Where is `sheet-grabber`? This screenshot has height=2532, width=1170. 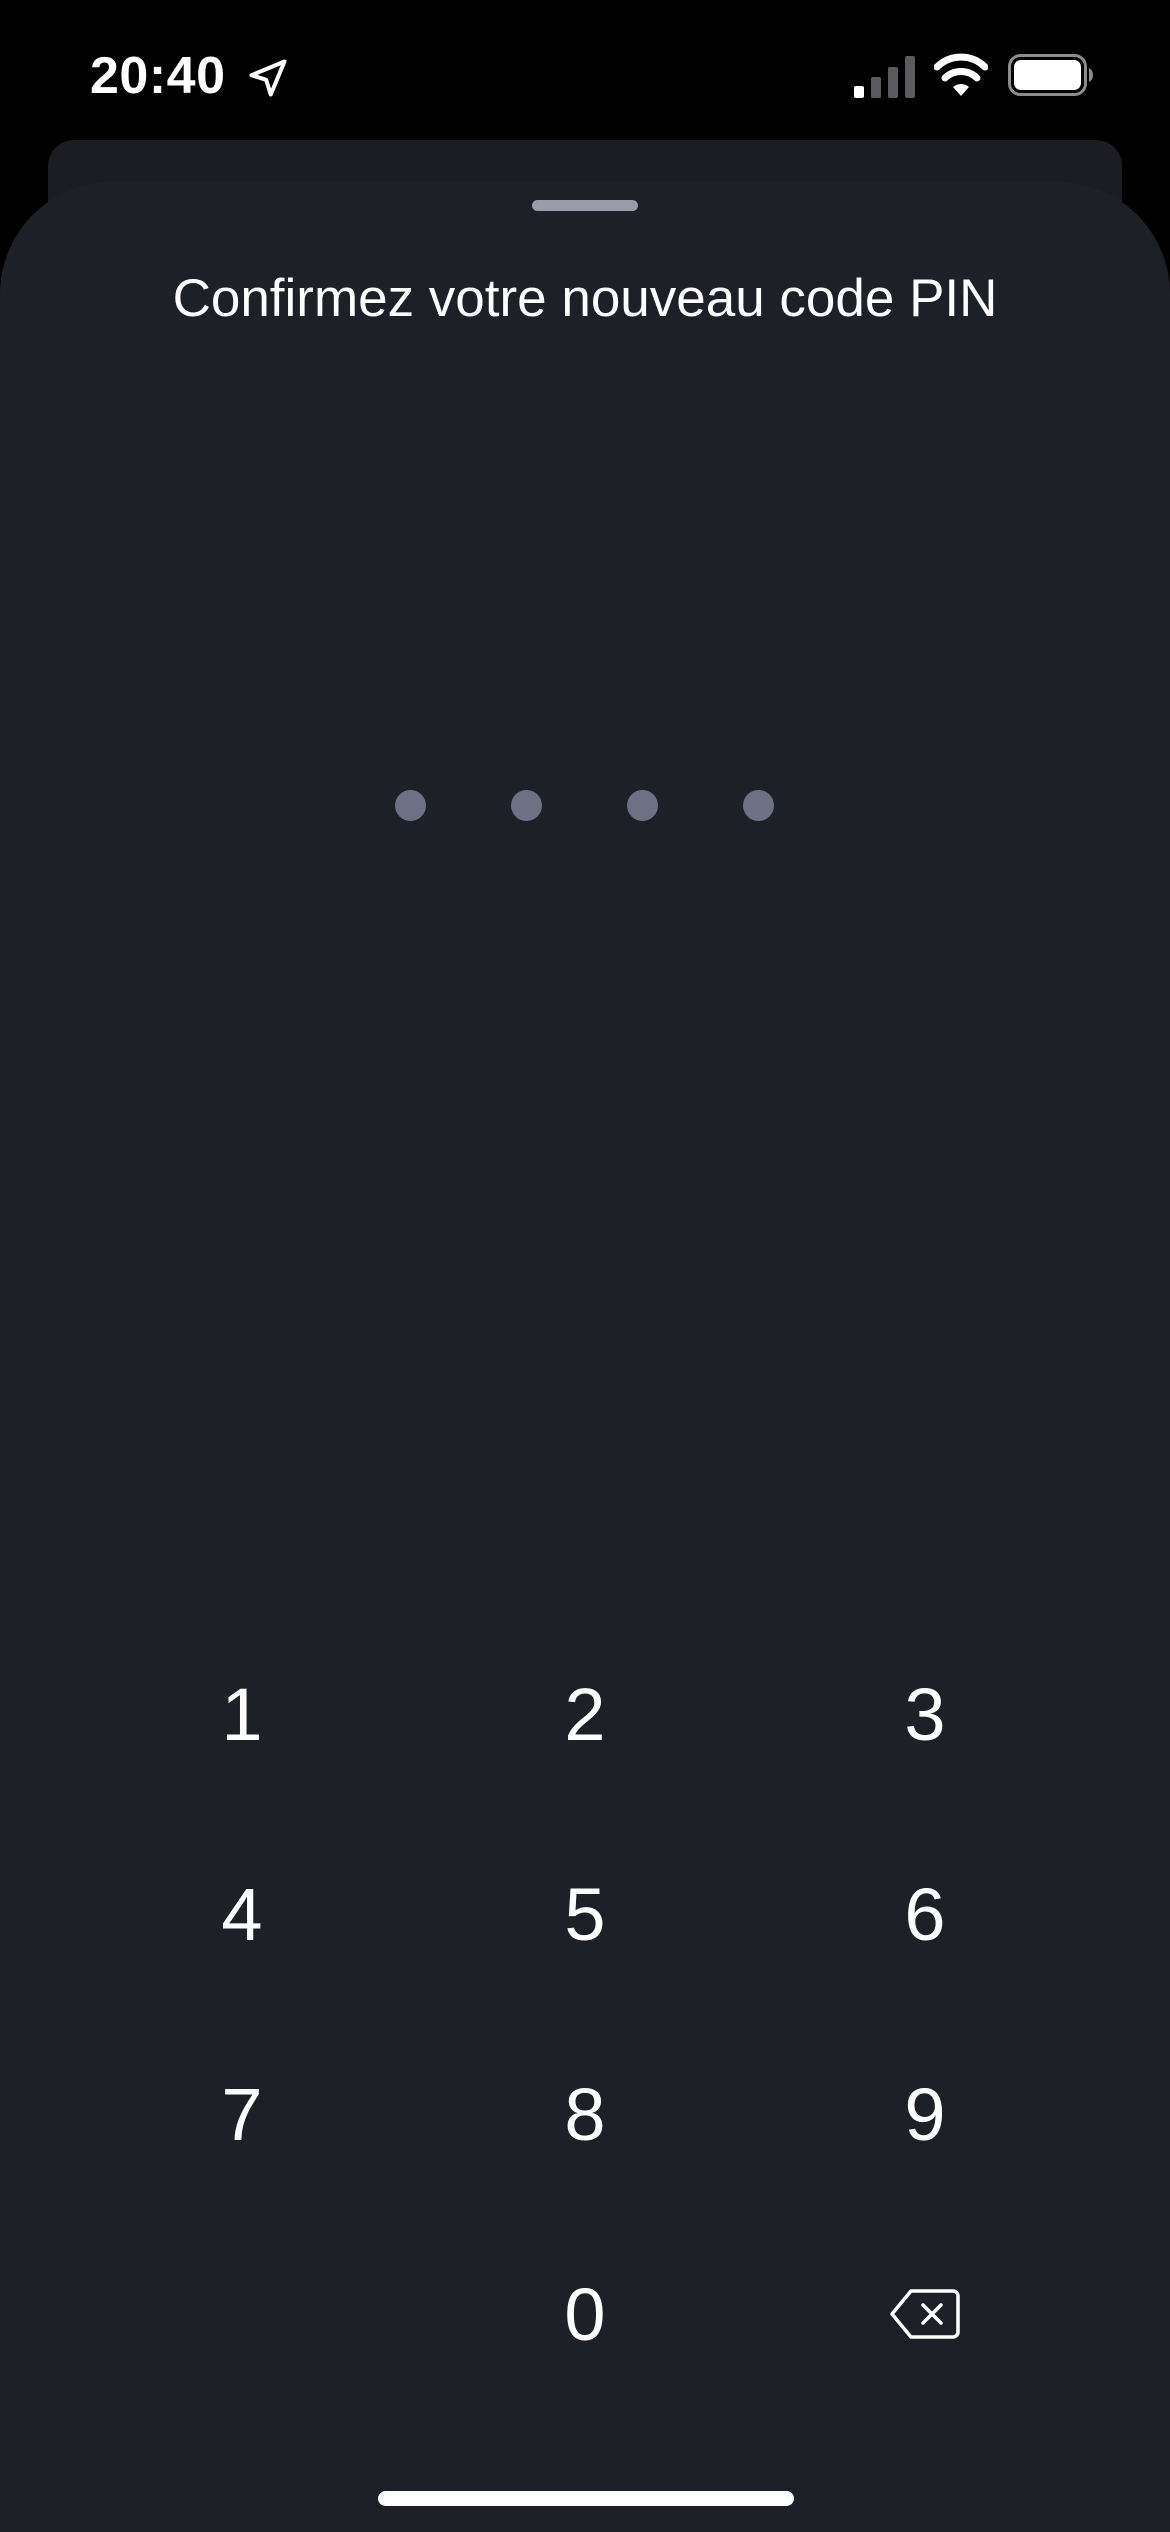 sheet-grabber is located at coordinates (585, 205).